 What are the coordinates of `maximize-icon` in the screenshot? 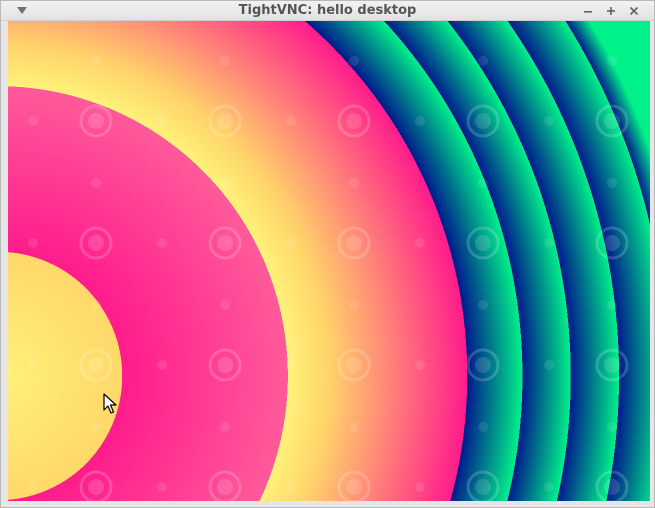 It's located at (610, 10).